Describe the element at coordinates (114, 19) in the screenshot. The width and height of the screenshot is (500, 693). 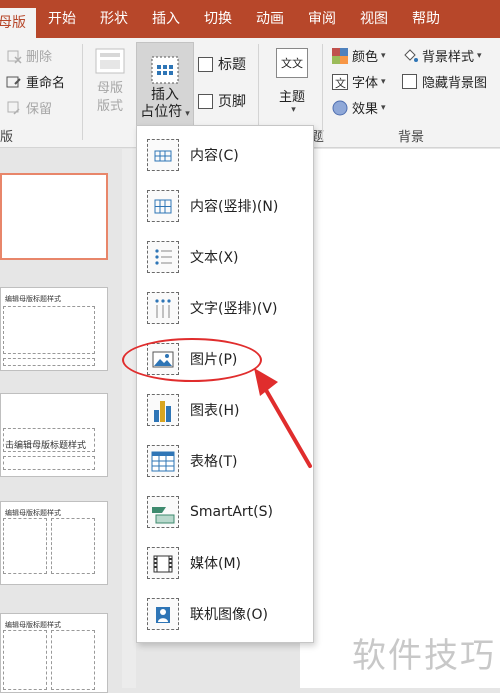
I see `tab-shapes: 形状` at that location.